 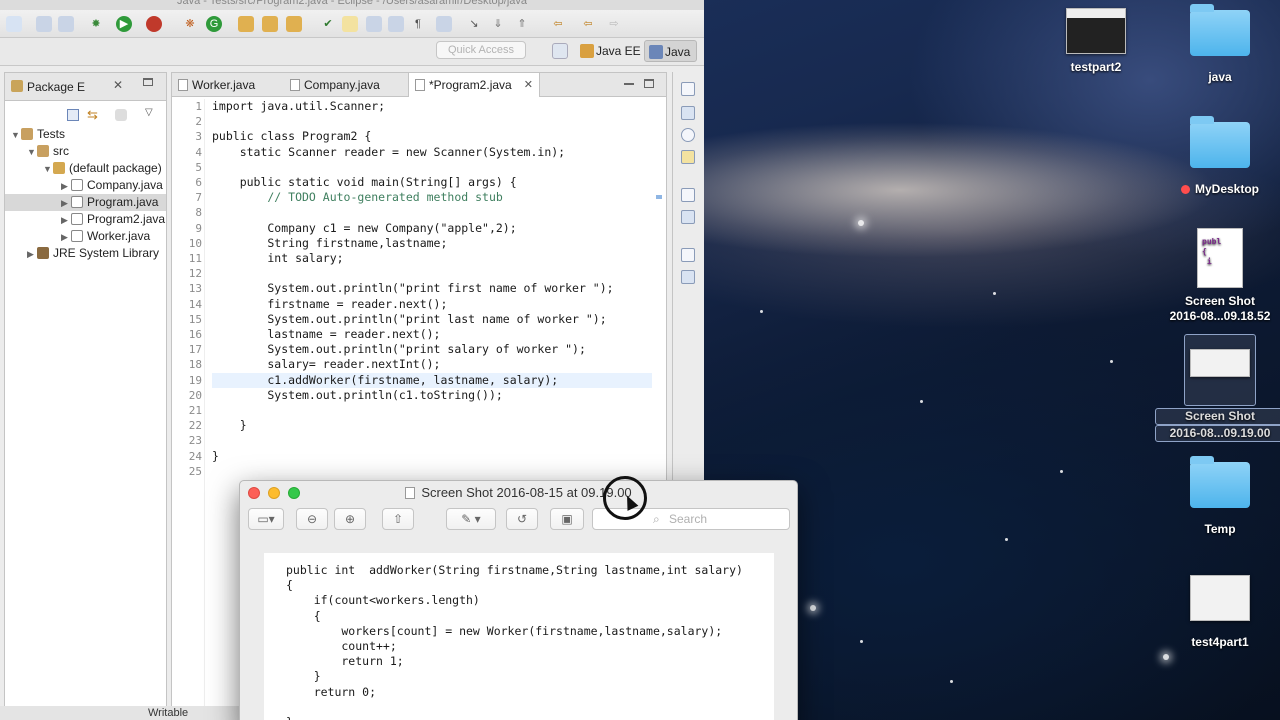 What do you see at coordinates (326, 364) in the screenshot?
I see `code-line: salary= reader.nextInt();` at bounding box center [326, 364].